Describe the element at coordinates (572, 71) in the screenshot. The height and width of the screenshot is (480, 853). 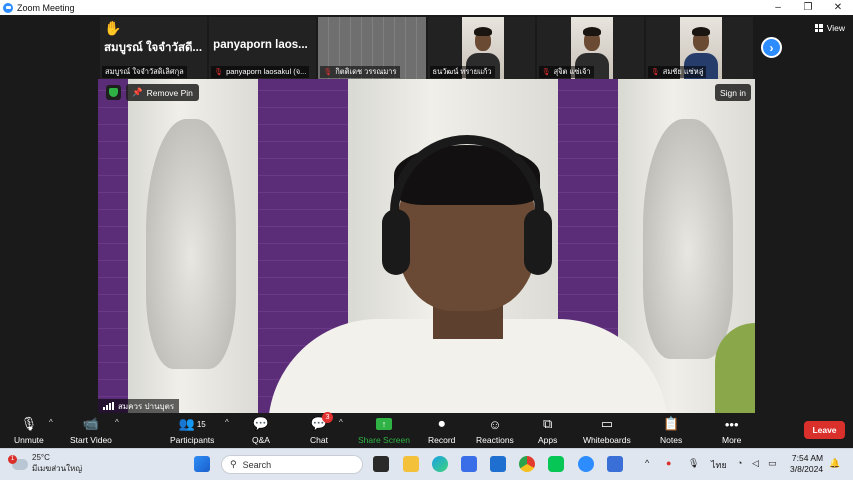
I see `participant-name: สุจิต แซ่เจ้า` at that location.